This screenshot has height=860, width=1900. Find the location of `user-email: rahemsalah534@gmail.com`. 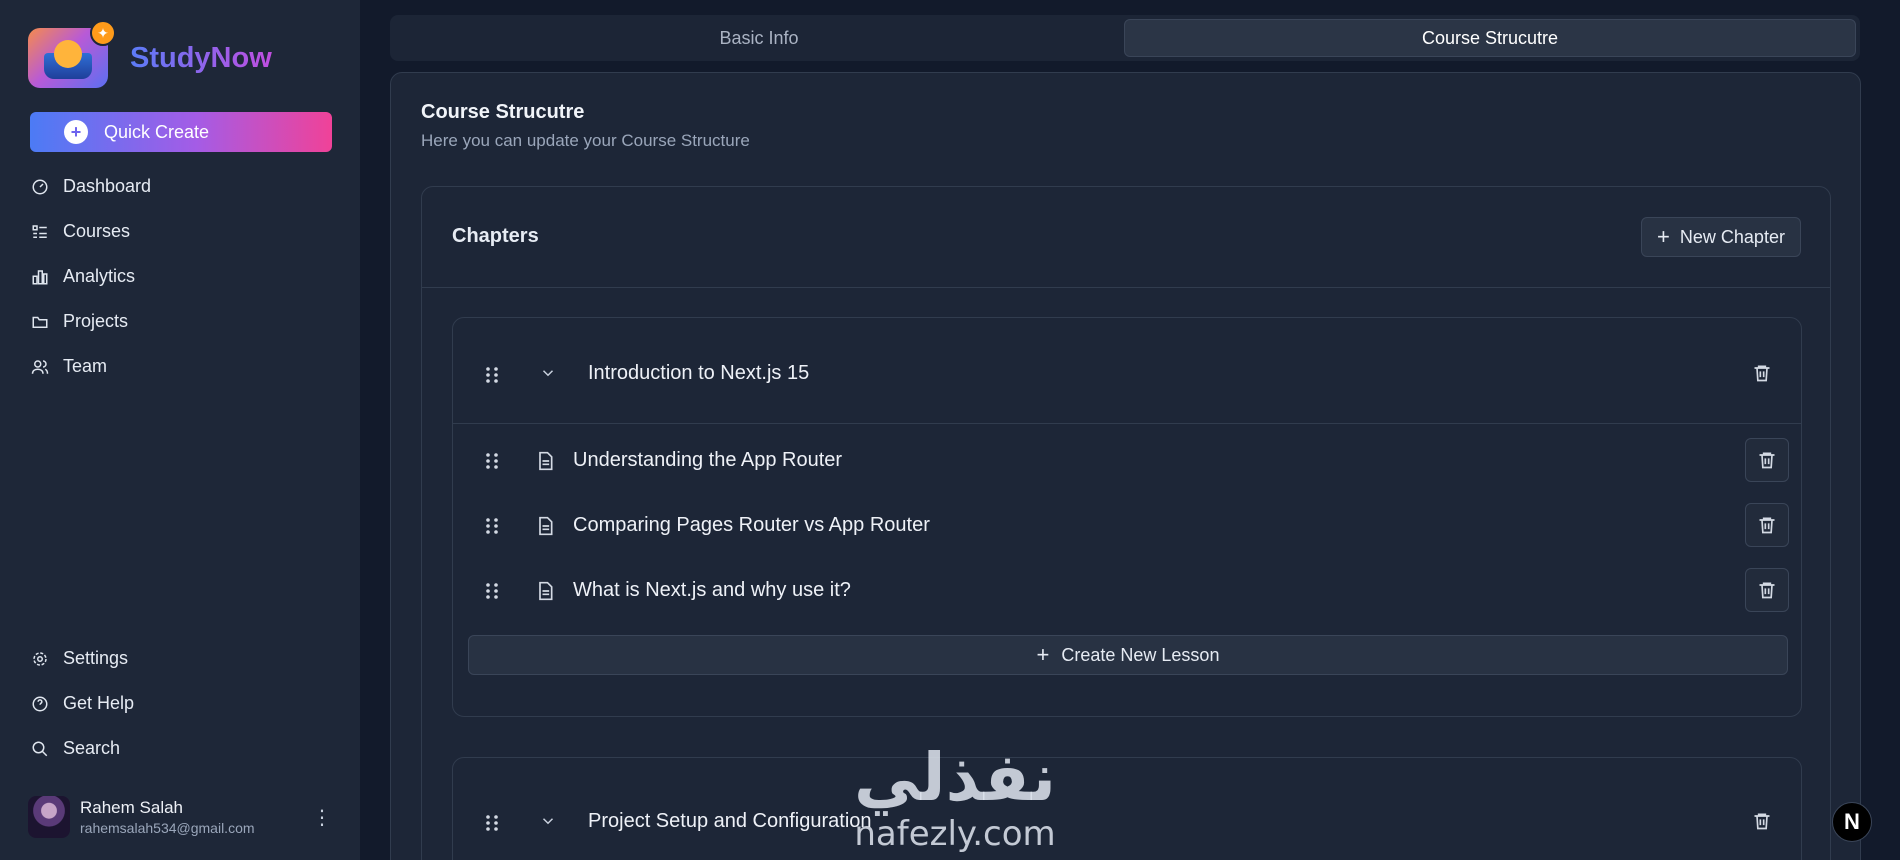

user-email: rahemsalah534@gmail.com is located at coordinates (167, 828).